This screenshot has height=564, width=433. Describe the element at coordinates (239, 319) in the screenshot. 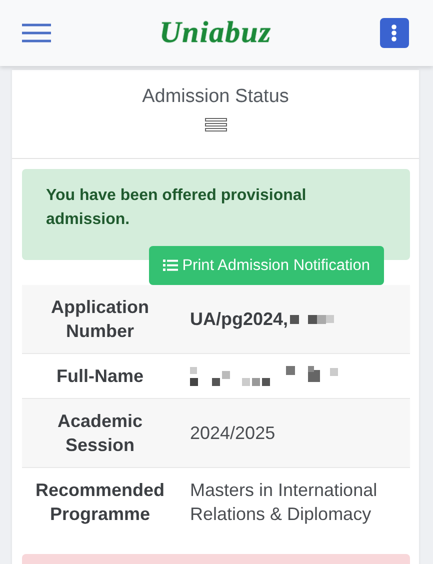

I see `field-value: UA/pg2024,` at that location.